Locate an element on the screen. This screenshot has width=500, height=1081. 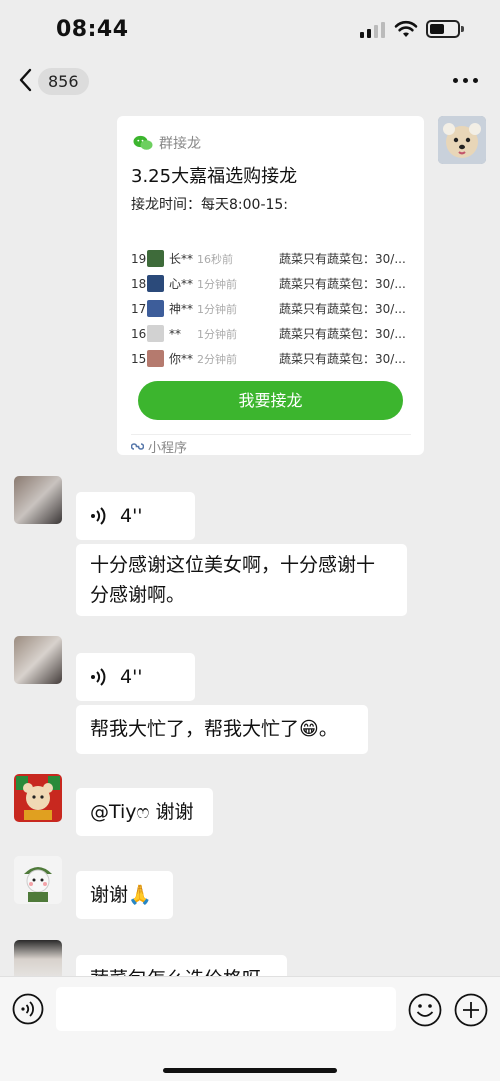
more-options-icon is located at coordinates (467, 81).